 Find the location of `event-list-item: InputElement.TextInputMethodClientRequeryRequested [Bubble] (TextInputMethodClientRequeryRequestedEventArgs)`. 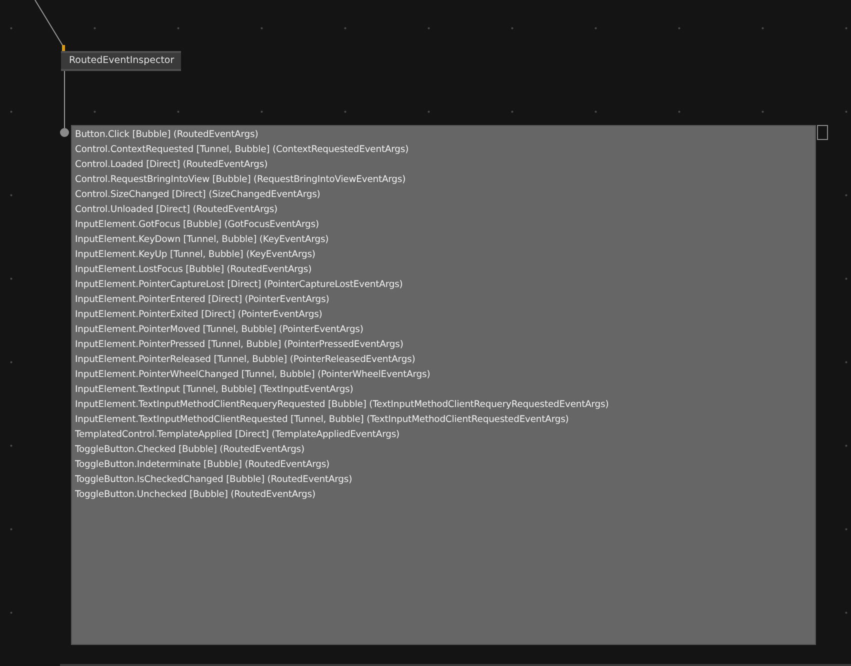

event-list-item: InputElement.TextInputMethodClientRequeryRequested [Bubble] (TextInputMethodClientRequeryRequestedEventArgs) is located at coordinates (445, 404).